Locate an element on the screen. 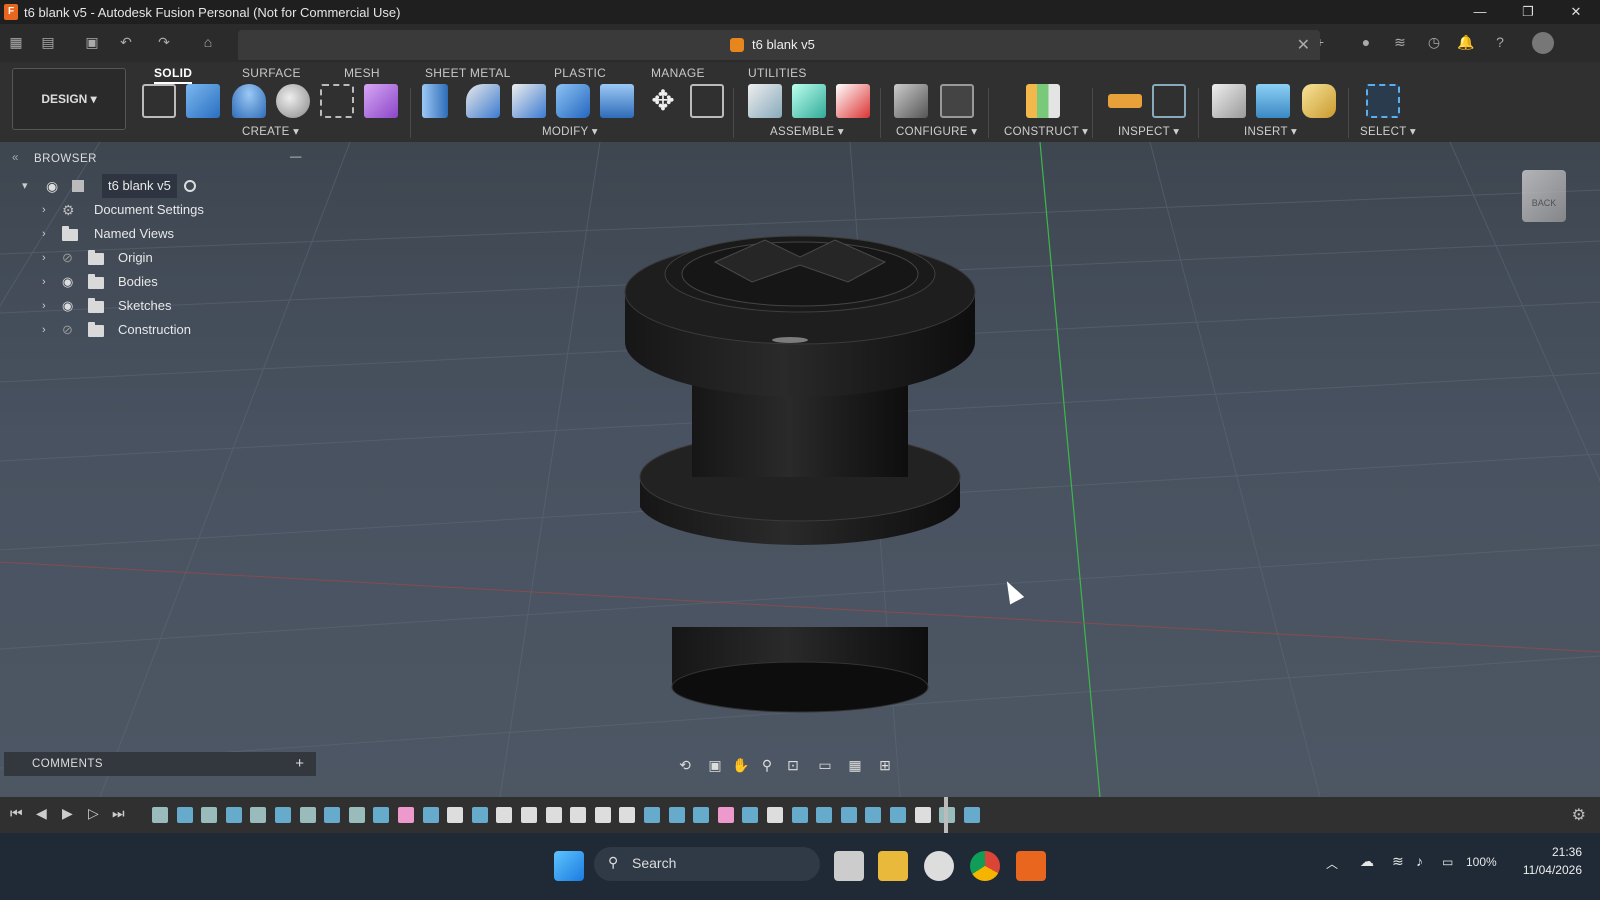  browser-item-named-views: › Named Views is located at coordinates (114, 234).